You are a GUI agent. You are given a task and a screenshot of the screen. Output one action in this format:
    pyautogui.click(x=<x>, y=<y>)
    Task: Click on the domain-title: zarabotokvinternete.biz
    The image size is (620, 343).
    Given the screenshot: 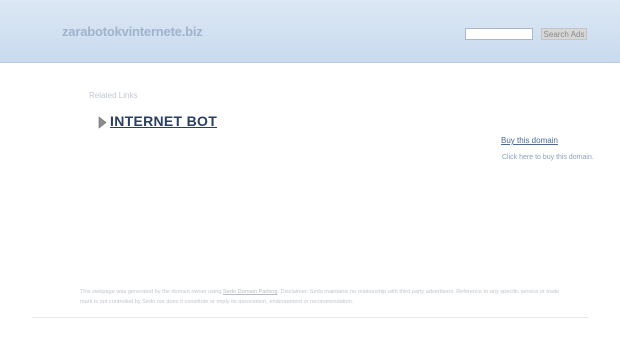 What is the action you would take?
    pyautogui.click(x=132, y=31)
    